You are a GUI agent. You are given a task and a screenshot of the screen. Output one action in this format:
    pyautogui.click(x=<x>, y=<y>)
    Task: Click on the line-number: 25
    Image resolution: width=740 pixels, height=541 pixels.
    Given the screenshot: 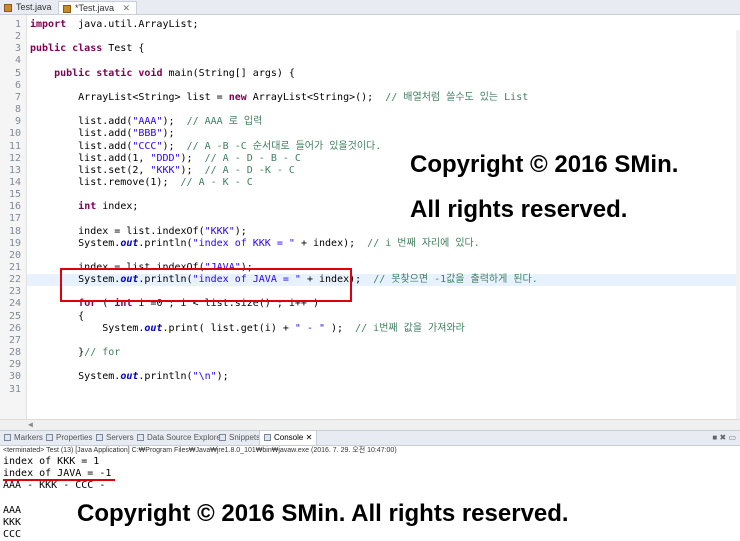 What is the action you would take?
    pyautogui.click(x=14, y=316)
    